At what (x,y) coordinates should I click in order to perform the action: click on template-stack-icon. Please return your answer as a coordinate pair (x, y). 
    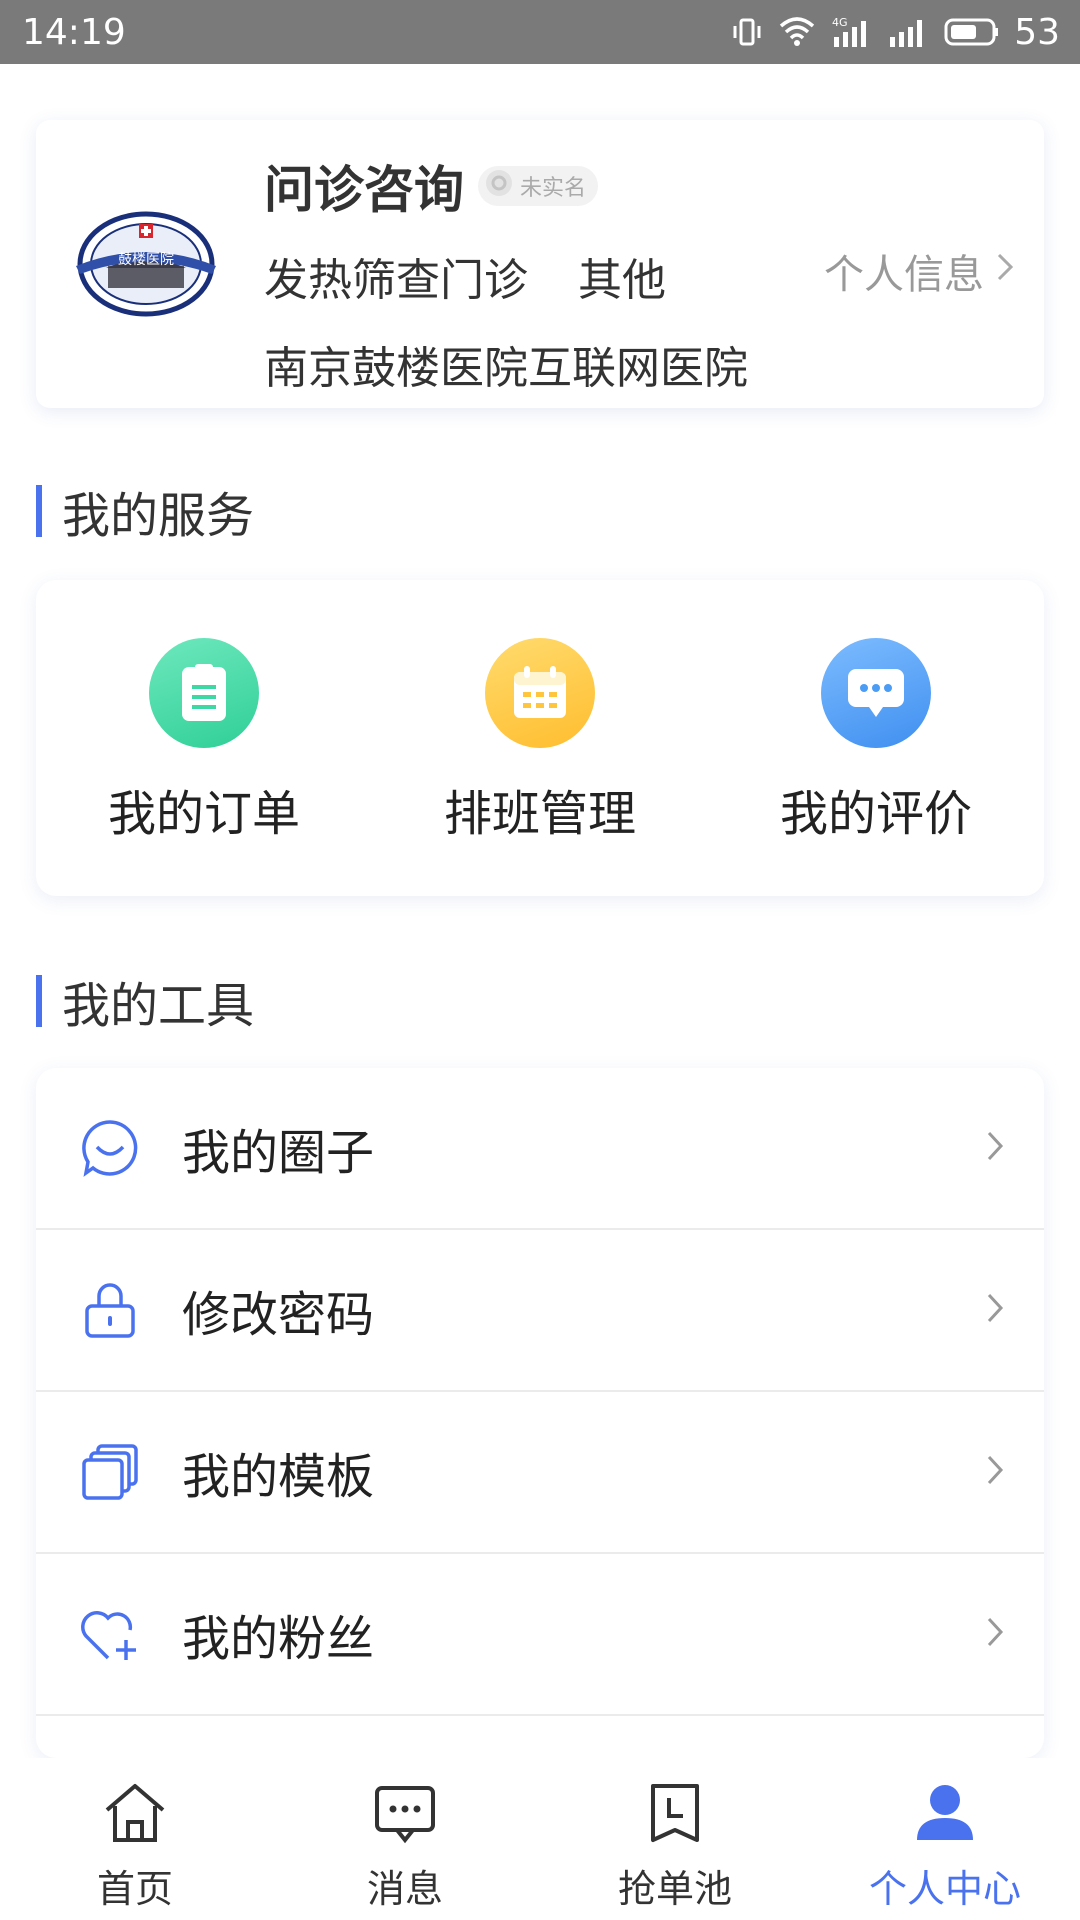
    Looking at the image, I should click on (110, 1472).